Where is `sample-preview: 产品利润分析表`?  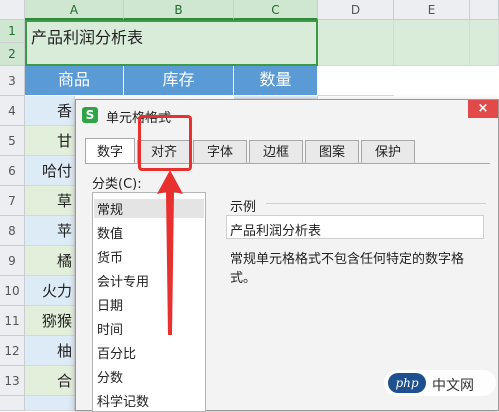
sample-preview: 产品利润分析表 is located at coordinates (355, 227).